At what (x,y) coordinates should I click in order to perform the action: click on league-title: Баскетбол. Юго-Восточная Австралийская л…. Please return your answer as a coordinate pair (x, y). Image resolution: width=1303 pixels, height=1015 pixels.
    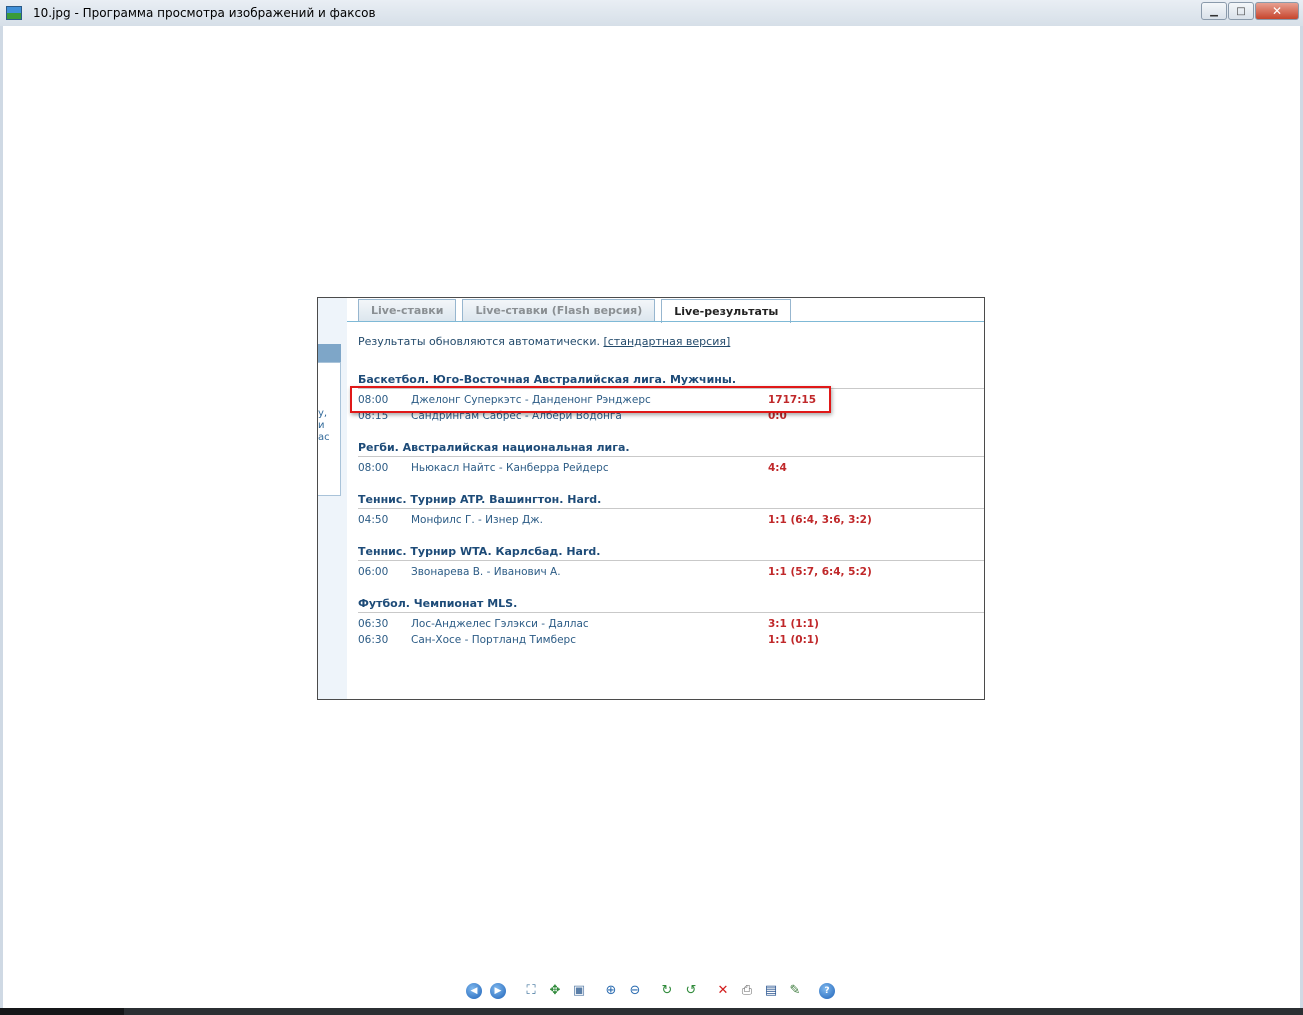
    Looking at the image, I should click on (547, 379).